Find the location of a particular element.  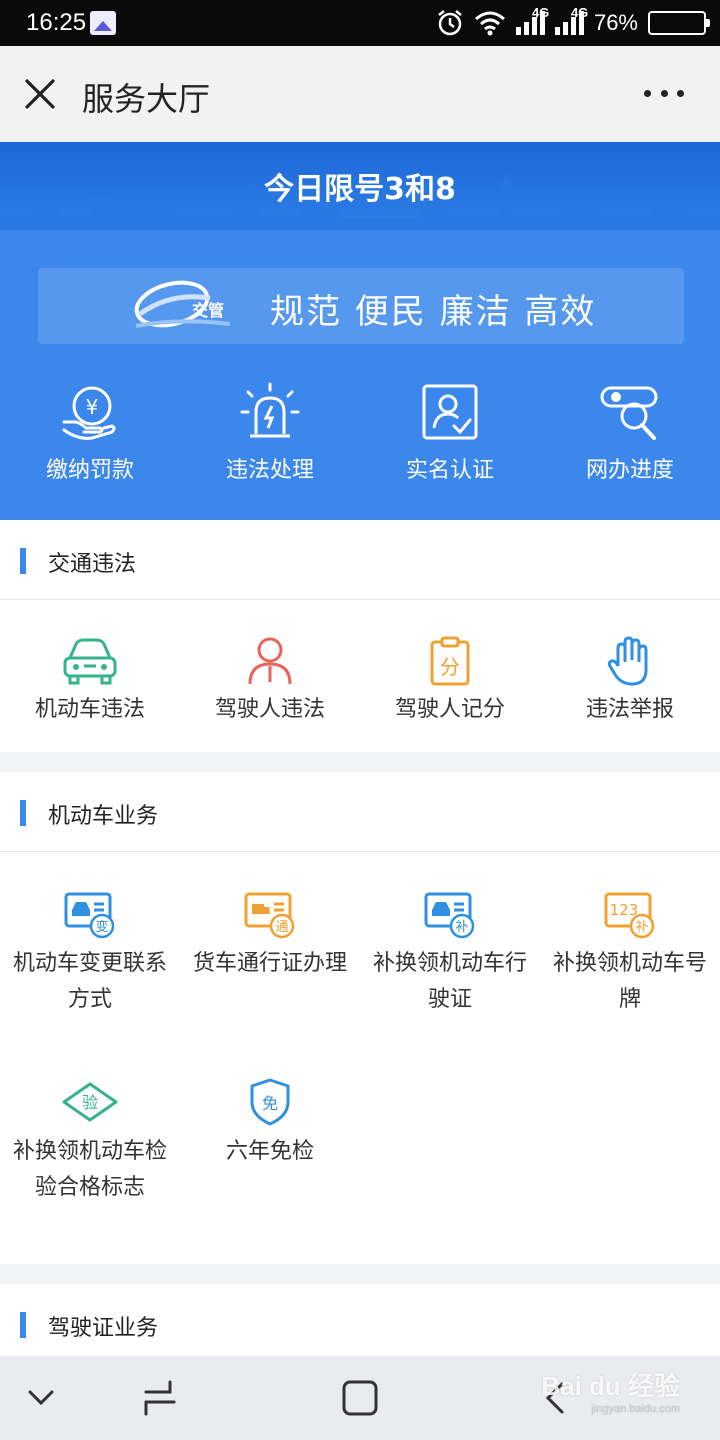

service-label: 驾驶人记分 is located at coordinates (449, 709).